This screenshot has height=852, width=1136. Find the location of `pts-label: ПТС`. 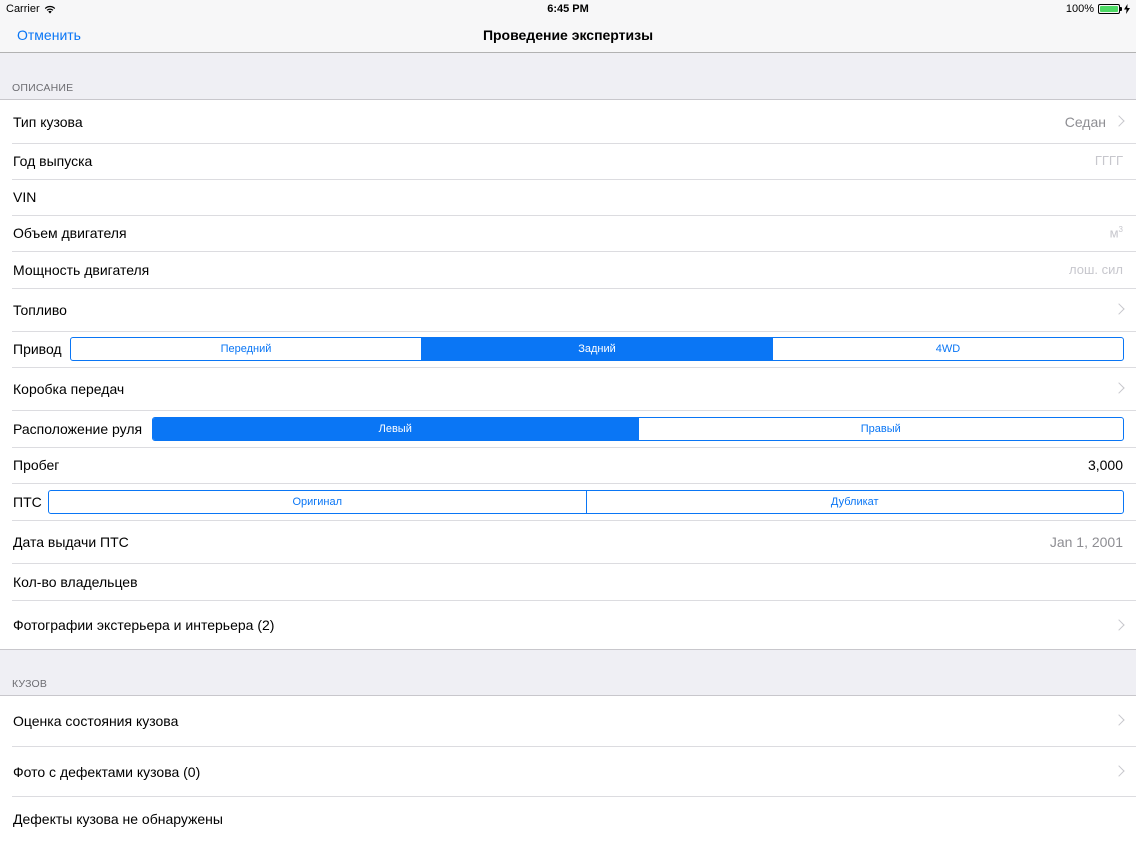

pts-label: ПТС is located at coordinates (27, 502).